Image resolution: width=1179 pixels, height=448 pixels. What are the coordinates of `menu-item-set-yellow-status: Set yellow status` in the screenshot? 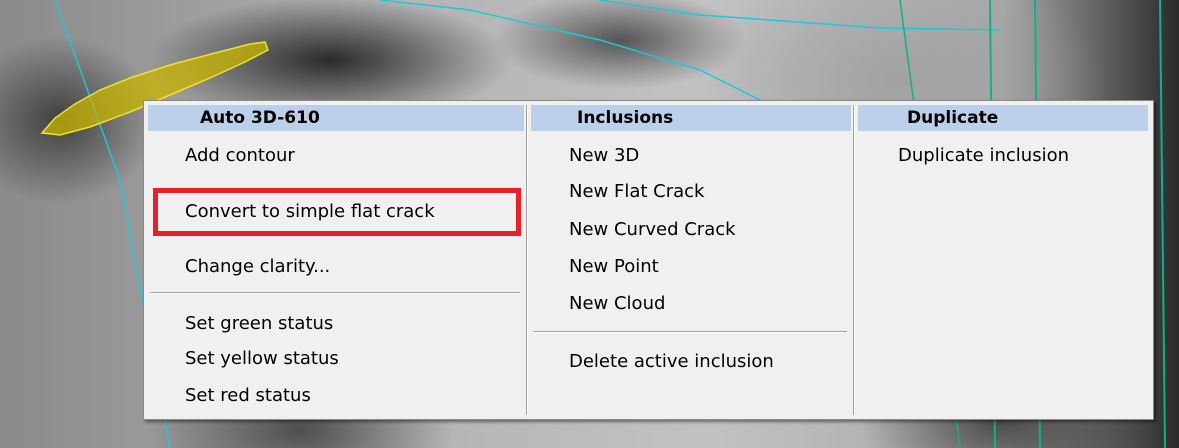 It's located at (336, 359).